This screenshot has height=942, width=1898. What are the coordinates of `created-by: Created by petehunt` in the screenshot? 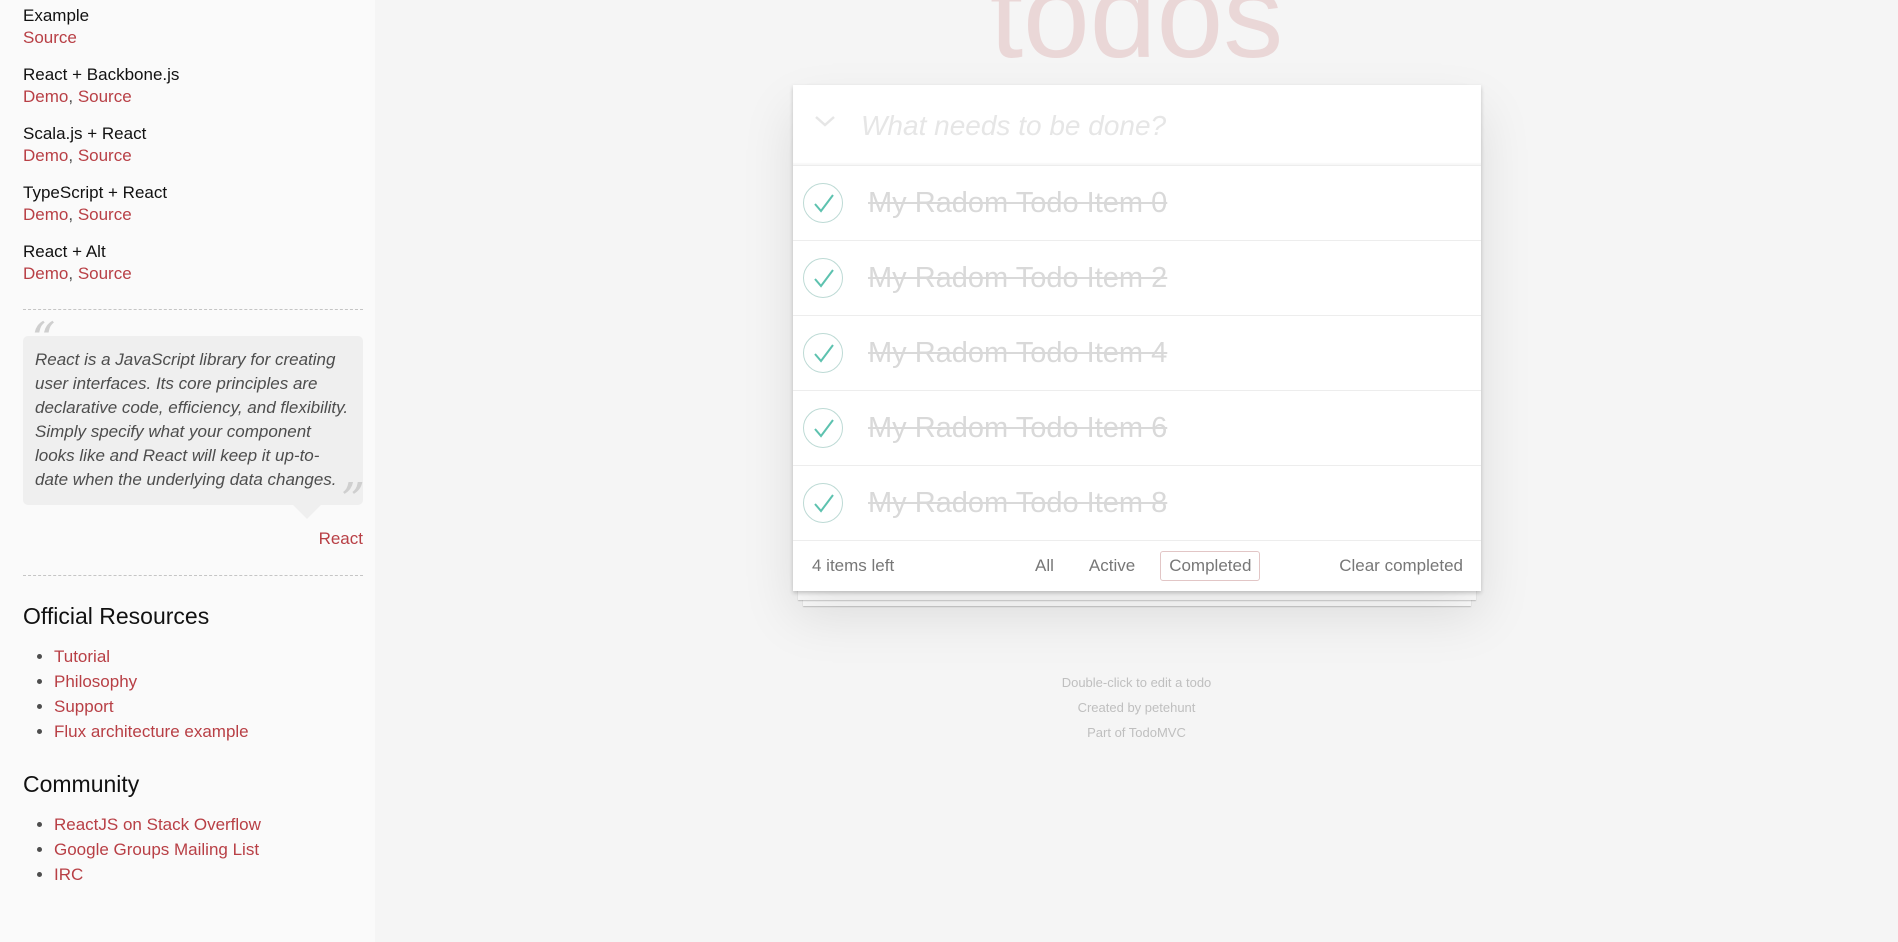 It's located at (1136, 707).